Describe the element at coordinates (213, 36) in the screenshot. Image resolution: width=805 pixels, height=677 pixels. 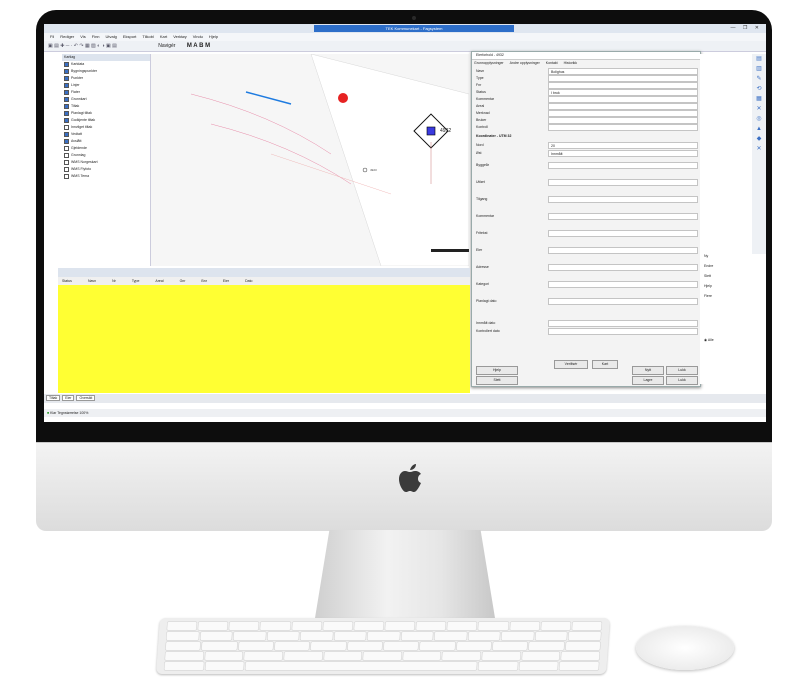
I see `menu-item: Hjelp` at that location.